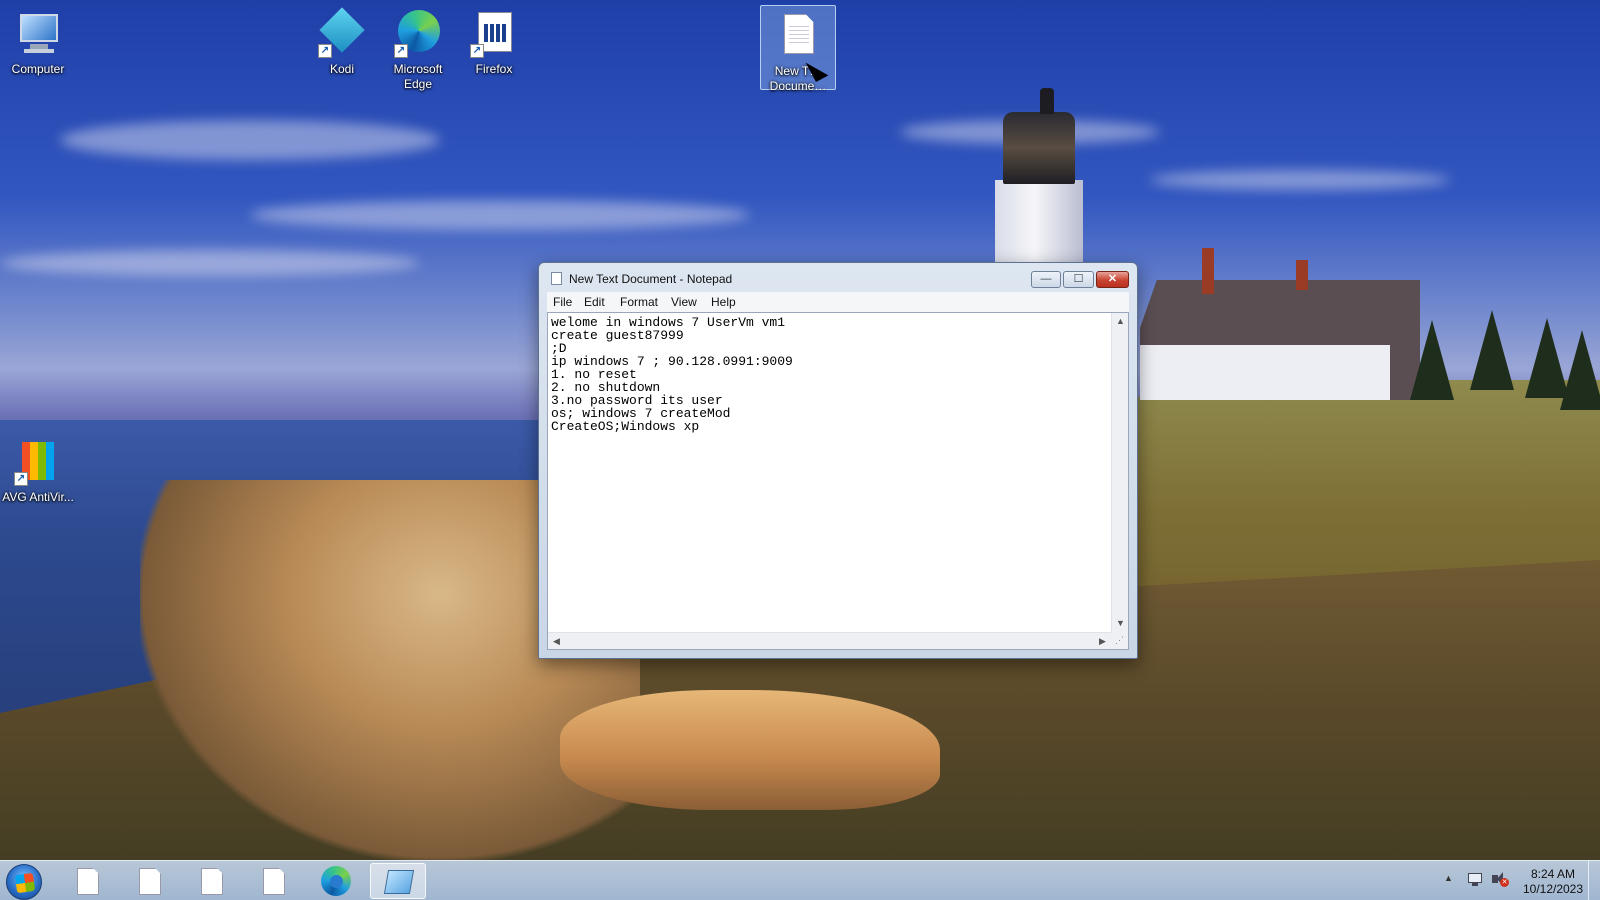  I want to click on taskbar-item-edge, so click(336, 881).